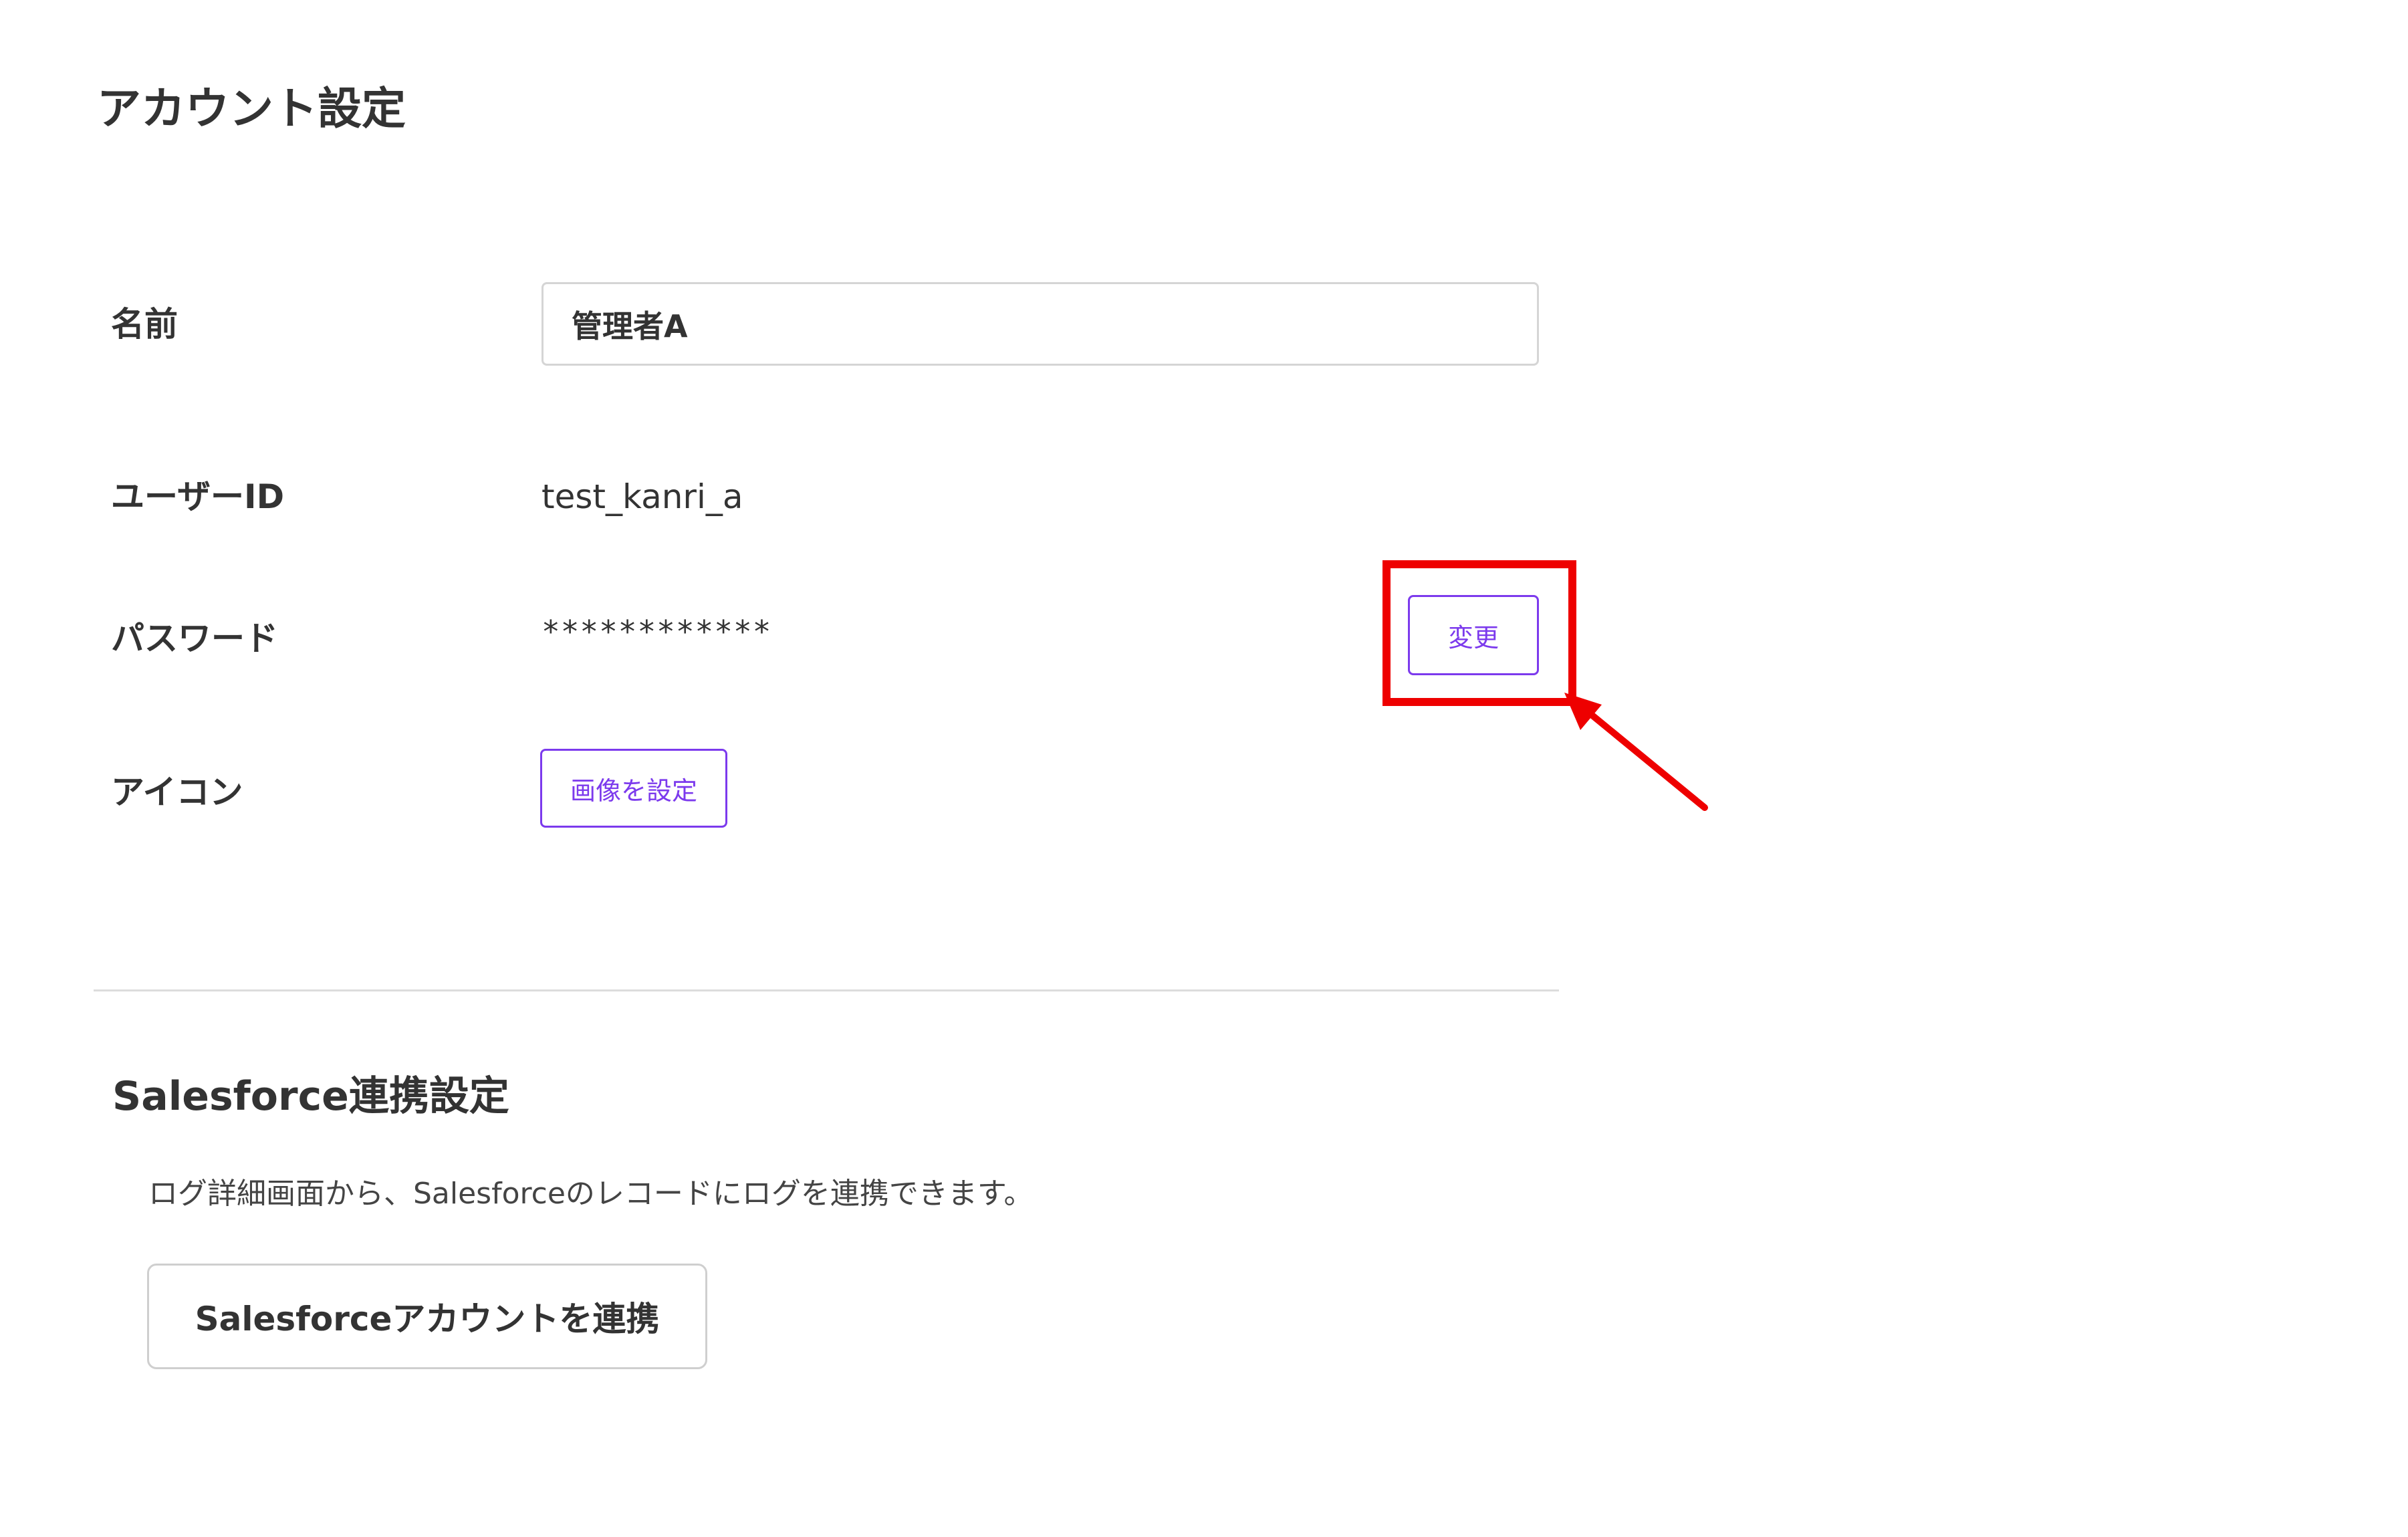 The height and width of the screenshot is (1537, 2408). What do you see at coordinates (656, 632) in the screenshot?
I see `password-value: ************` at bounding box center [656, 632].